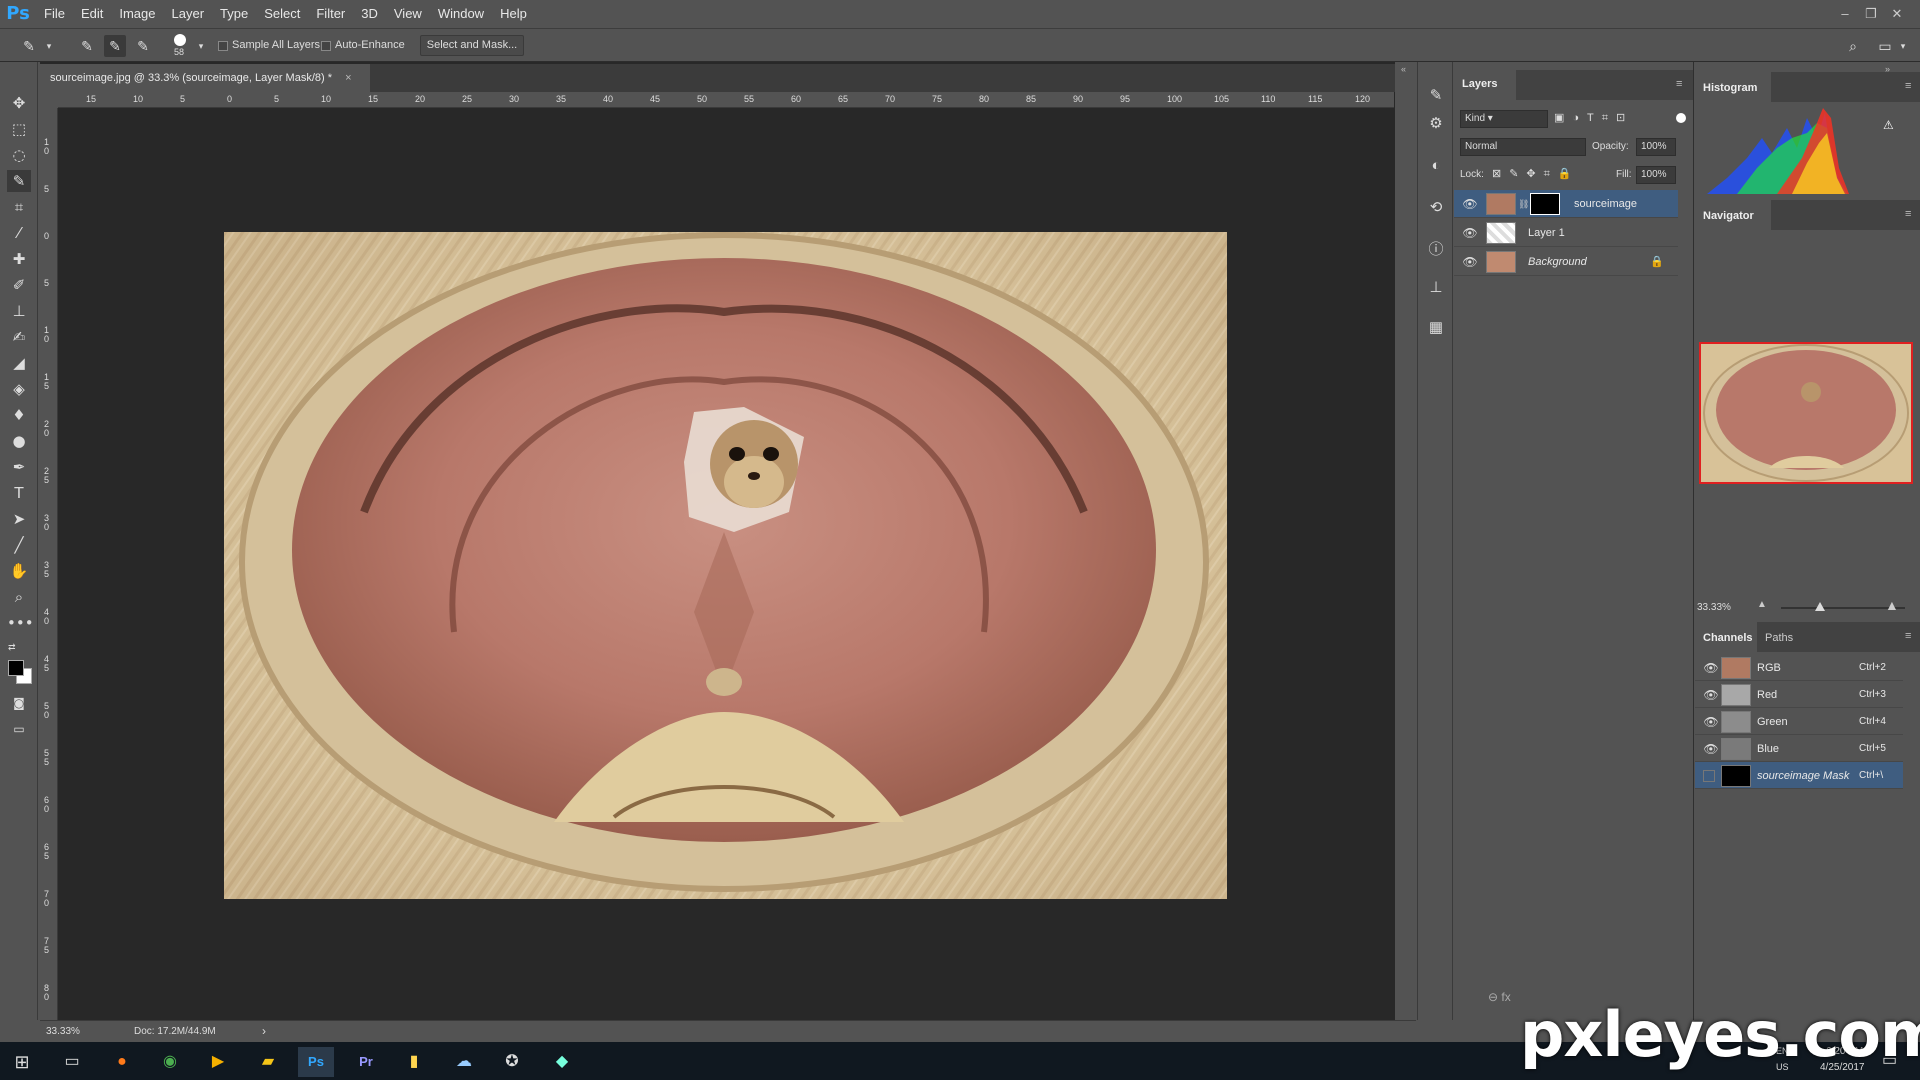 This screenshot has width=1920, height=1080. I want to click on new-selection-brush-icon: ✎, so click(87, 46).